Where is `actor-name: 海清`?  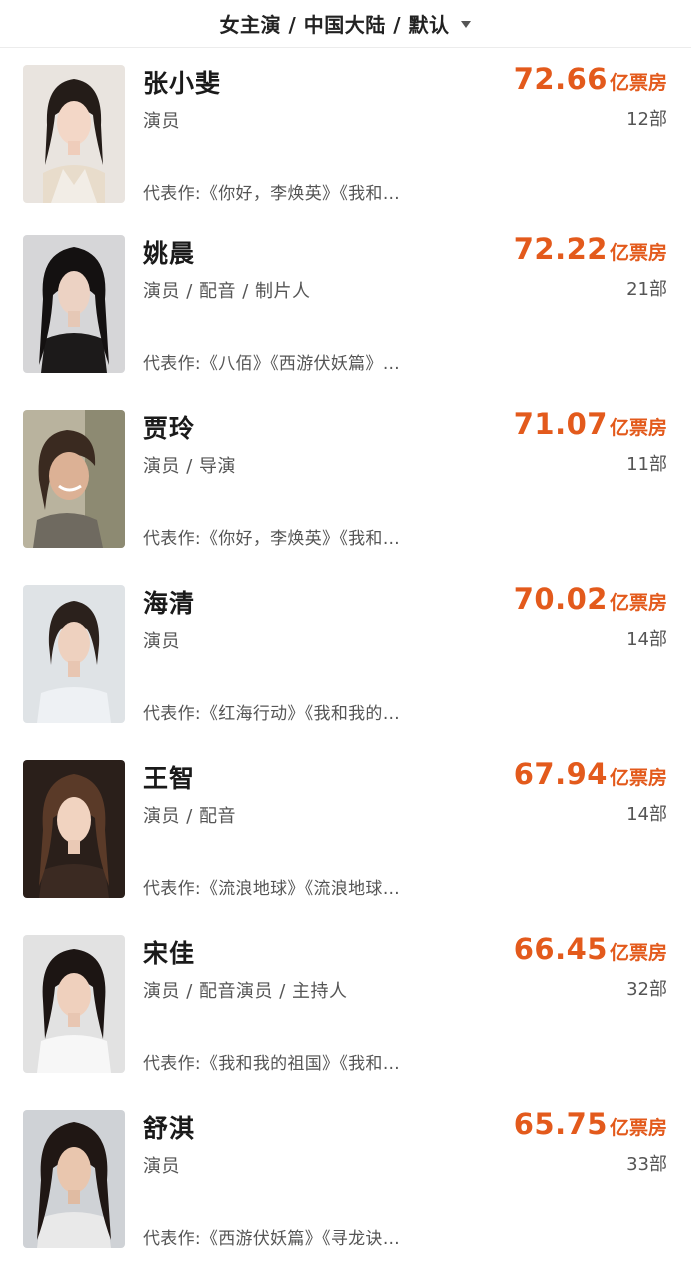 actor-name: 海清 is located at coordinates (169, 603).